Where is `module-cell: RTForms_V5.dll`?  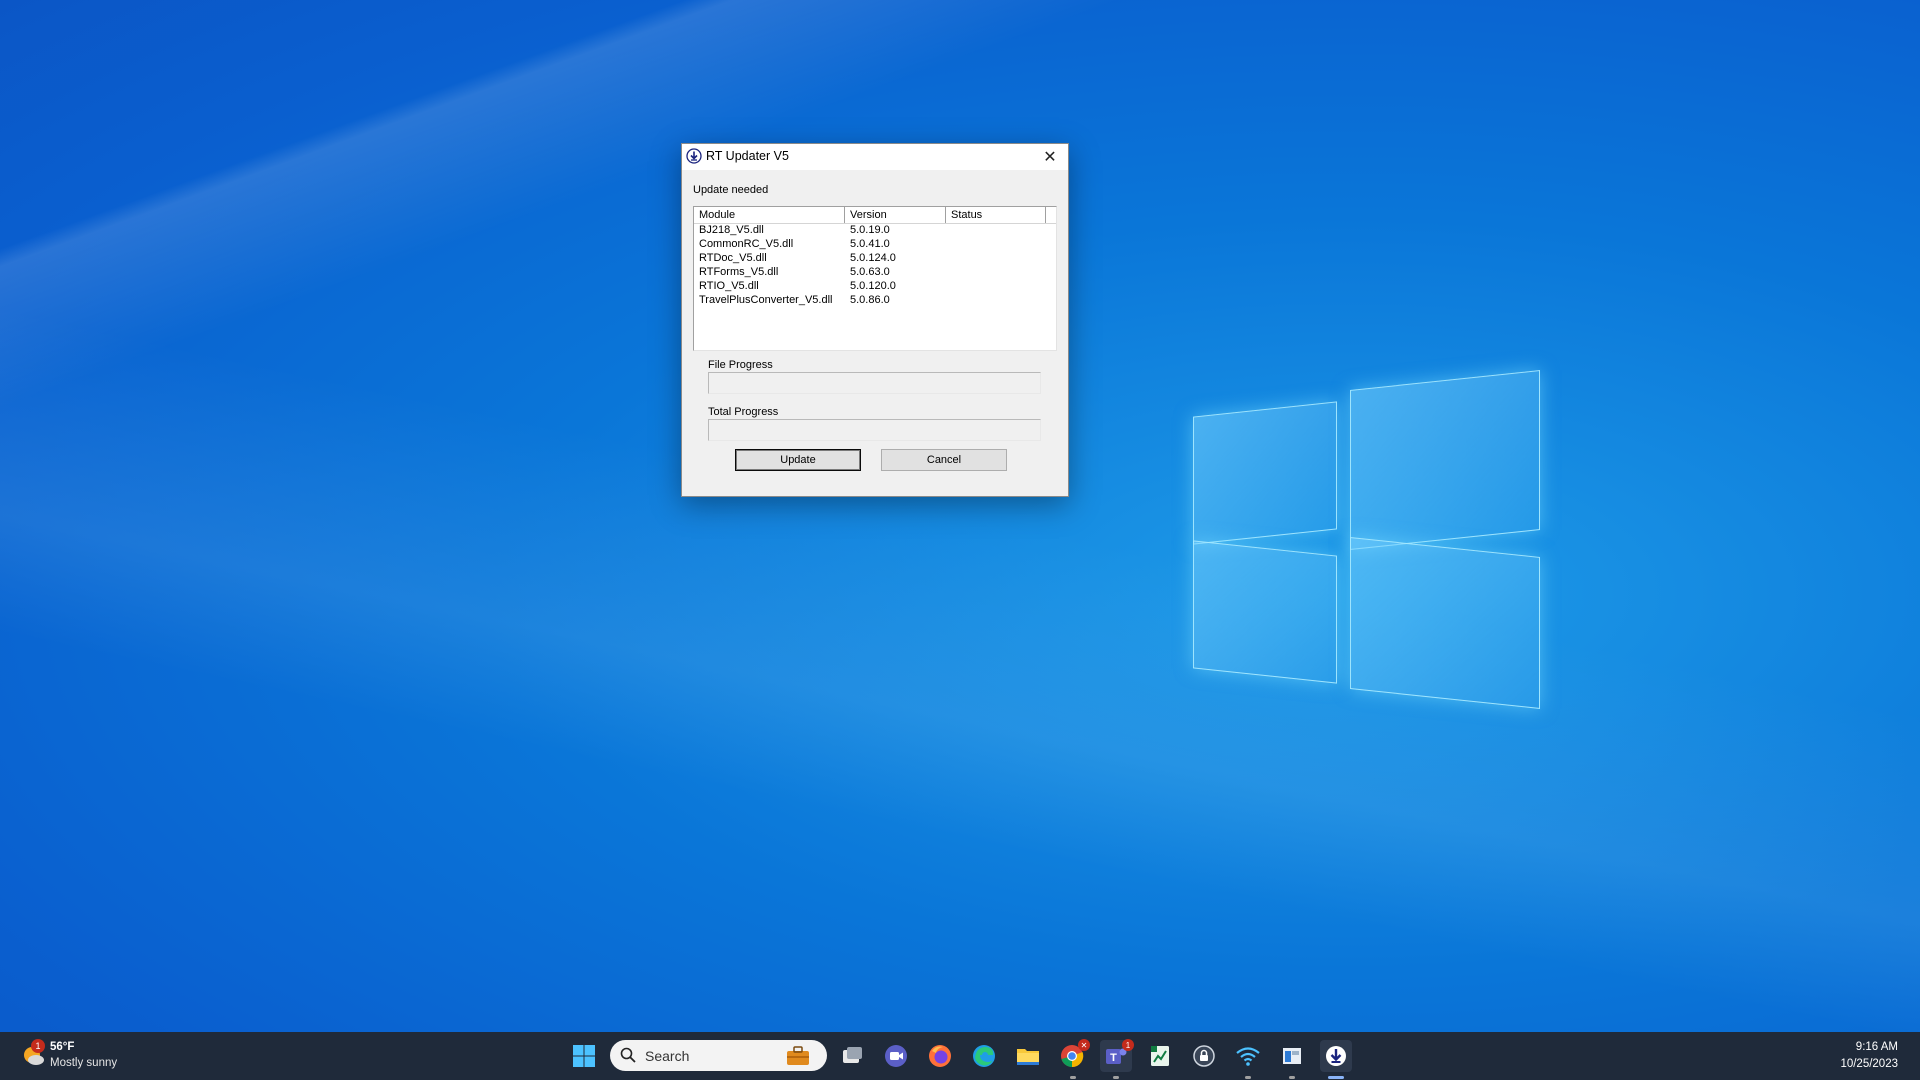 module-cell: RTForms_V5.dll is located at coordinates (739, 272).